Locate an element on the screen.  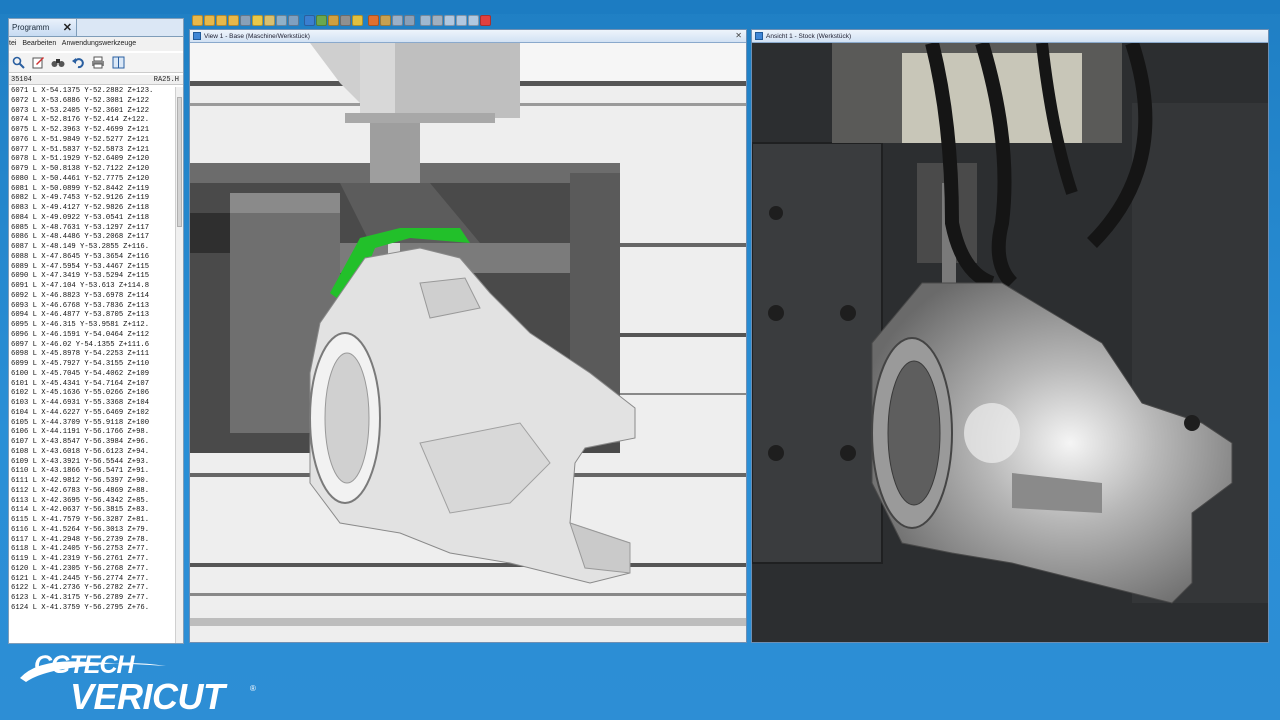
nc-code-line: 6120 L X-41.2305 Y-56.2768 Z+77. is located at coordinates (93, 570).